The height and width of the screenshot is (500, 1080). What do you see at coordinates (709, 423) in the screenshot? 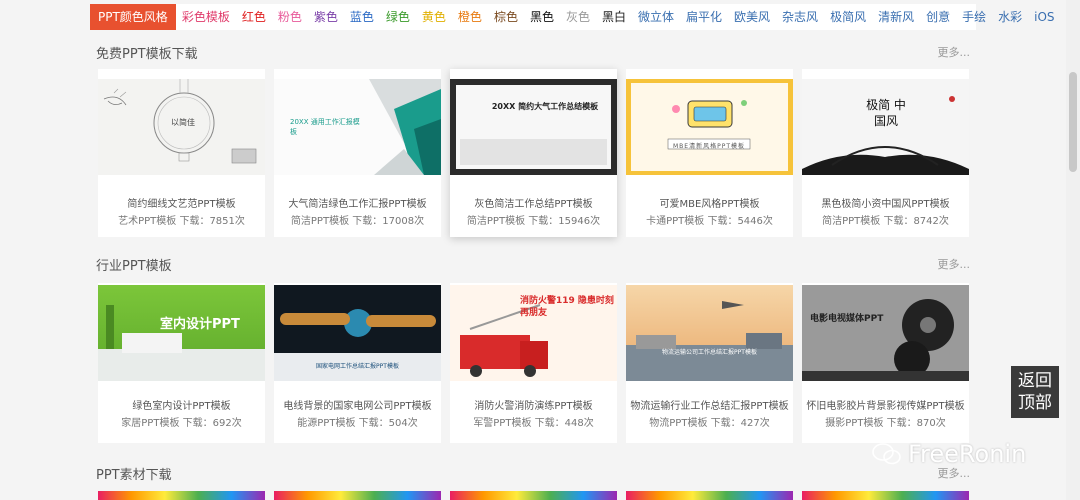
I see `template-meta: 物流PPT模板 下载：427次` at bounding box center [709, 423].